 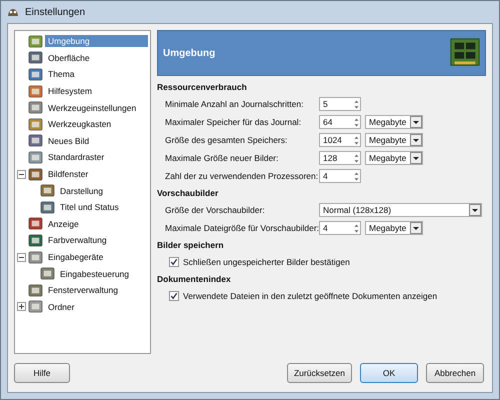 What do you see at coordinates (455, 373) in the screenshot?
I see `dialog-button: Abbrechen` at bounding box center [455, 373].